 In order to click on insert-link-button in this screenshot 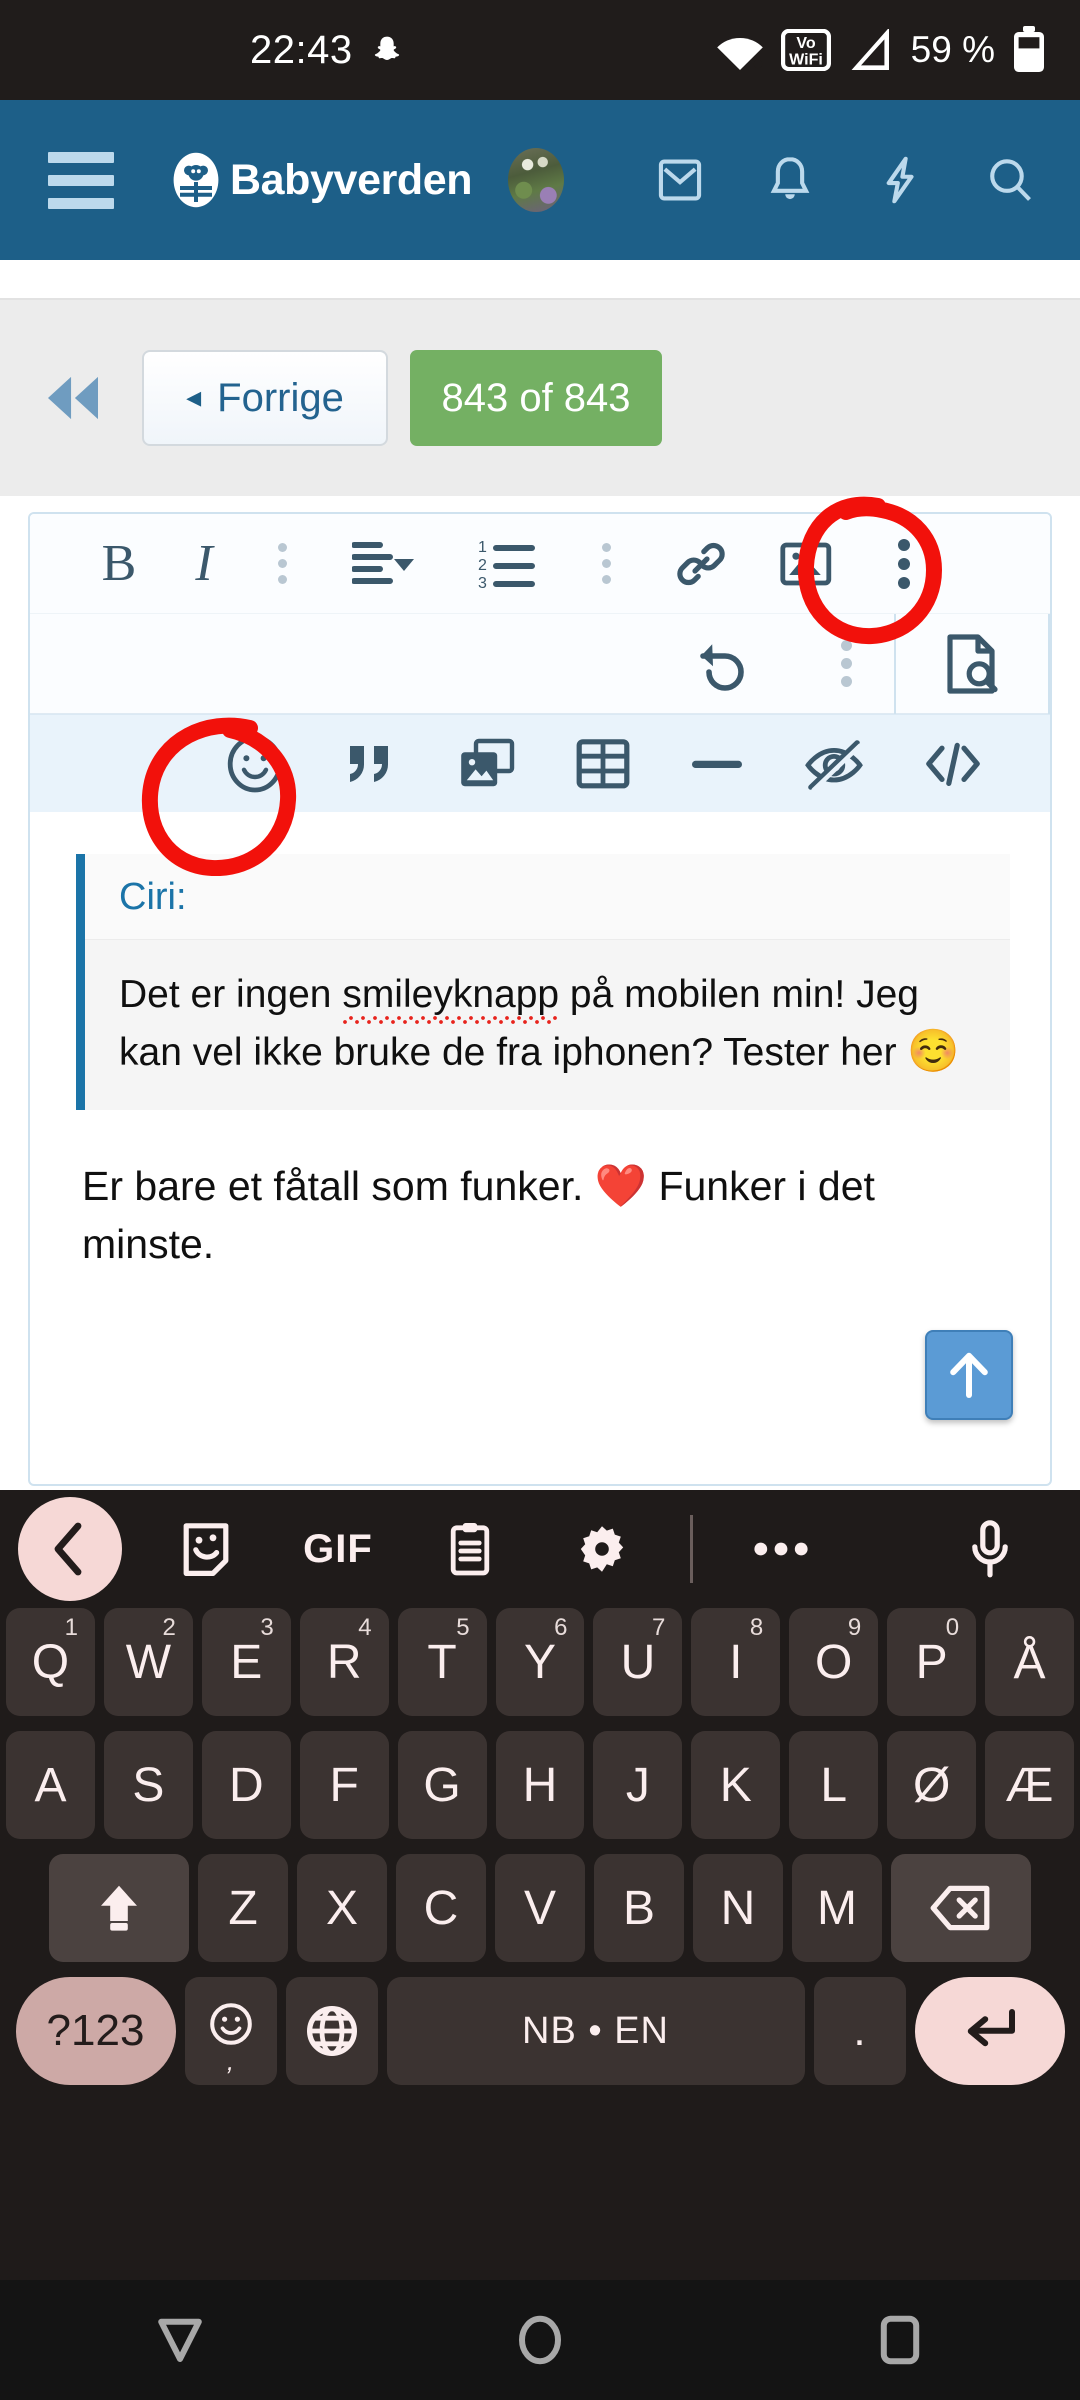, I will do `click(701, 564)`.